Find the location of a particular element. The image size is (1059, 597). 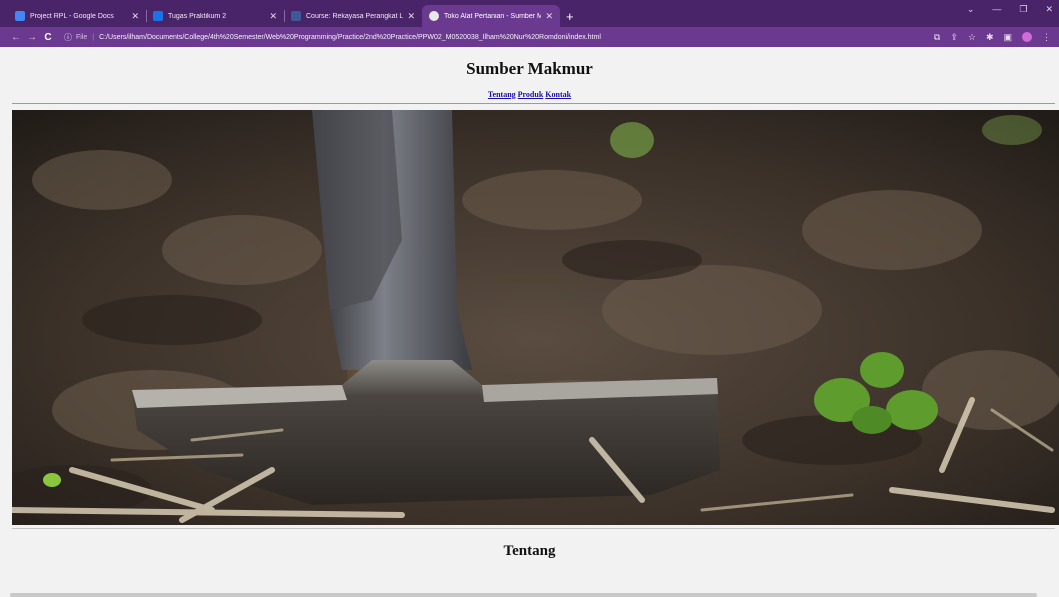

address-scheme: File is located at coordinates (82, 37).